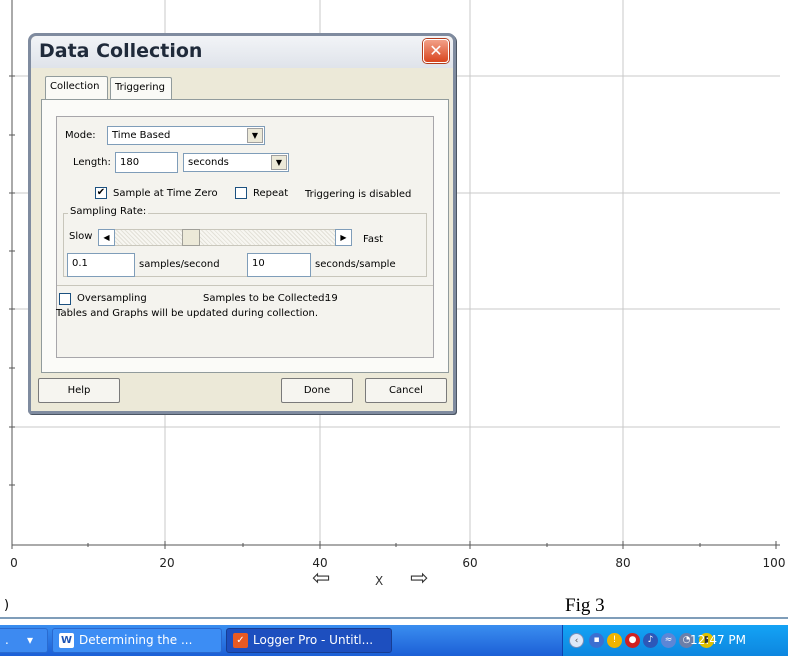  What do you see at coordinates (355, 264) in the screenshot?
I see `seconds-per-sample-label: seconds/sample` at bounding box center [355, 264].